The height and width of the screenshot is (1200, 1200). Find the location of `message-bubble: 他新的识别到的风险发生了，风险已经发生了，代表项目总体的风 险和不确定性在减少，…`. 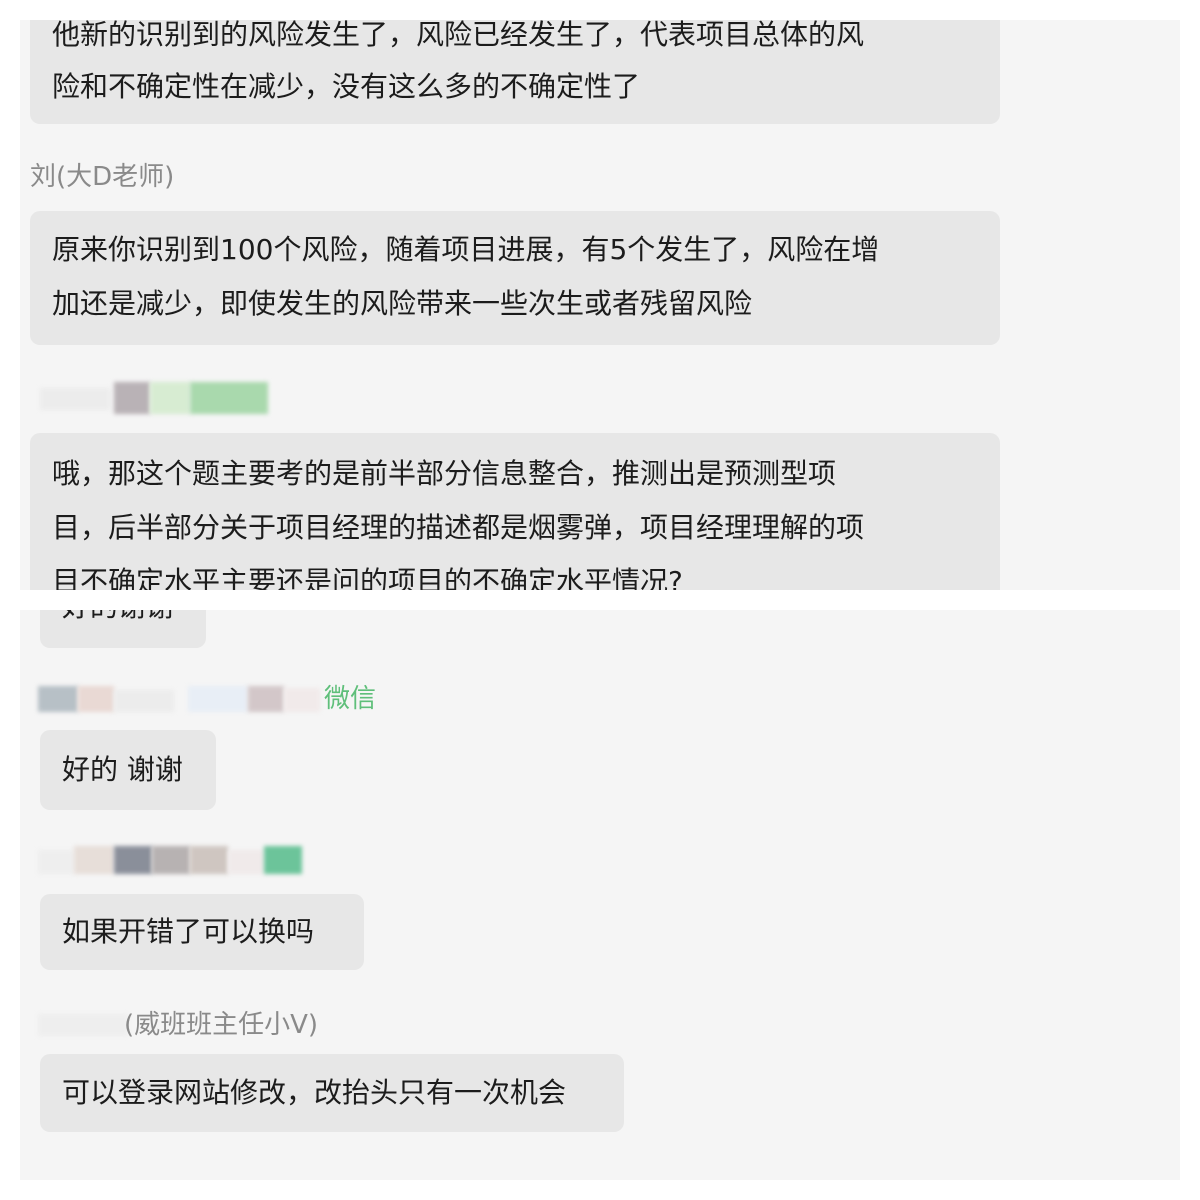

message-bubble: 他新的识别到的风险发生了，风险已经发生了，代表项目总体的风 险和不确定性在减少，… is located at coordinates (515, 72).